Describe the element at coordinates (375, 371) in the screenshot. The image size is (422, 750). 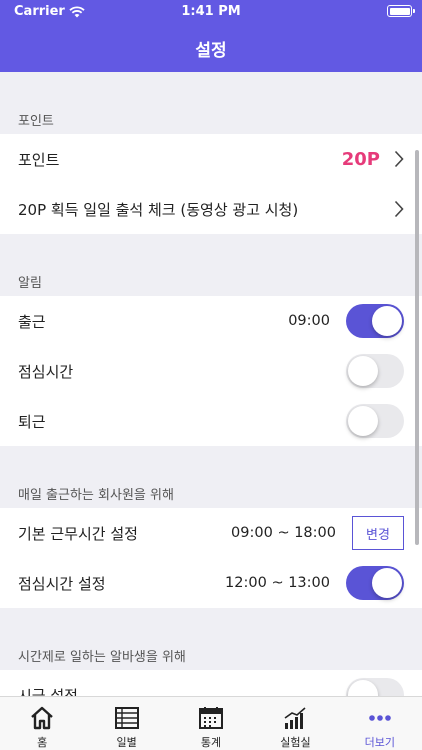
I see `alarm-lunch-toggle` at that location.